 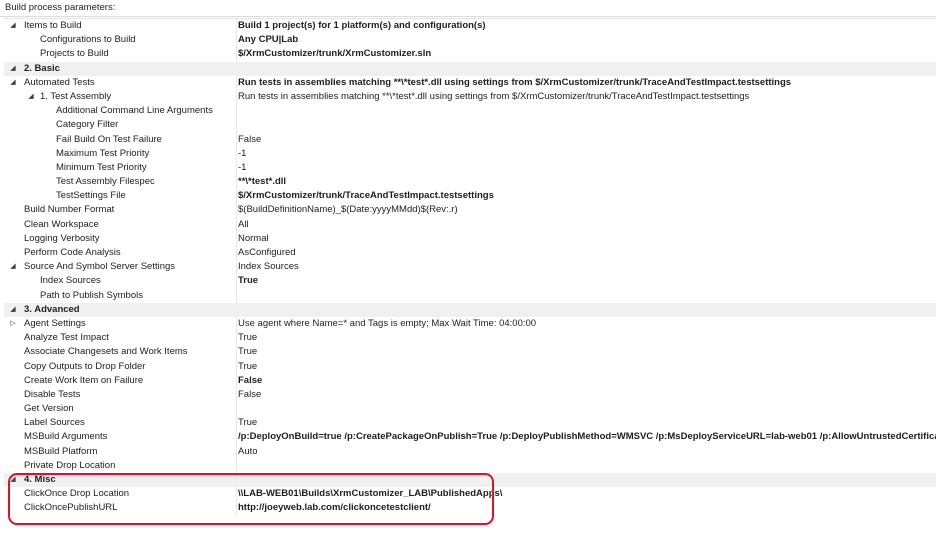 I want to click on property-name-cell: ClickOncePublishURL, so click(x=119, y=508).